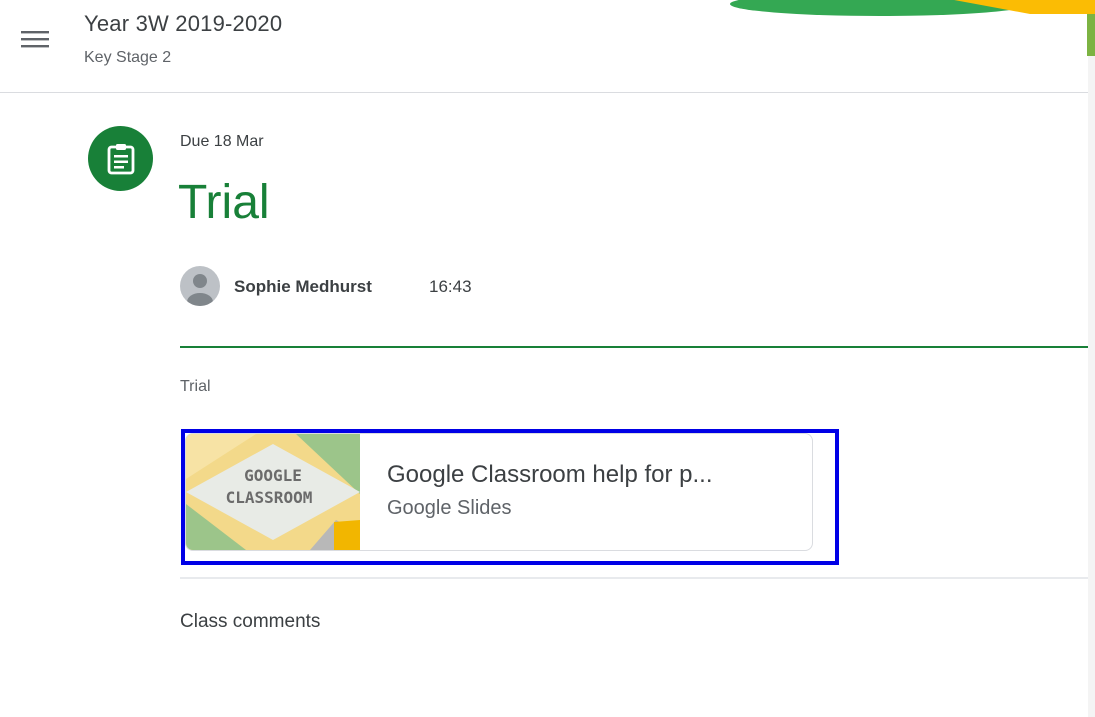 The height and width of the screenshot is (717, 1095). What do you see at coordinates (250, 621) in the screenshot?
I see `class-comments-label: Class comments` at bounding box center [250, 621].